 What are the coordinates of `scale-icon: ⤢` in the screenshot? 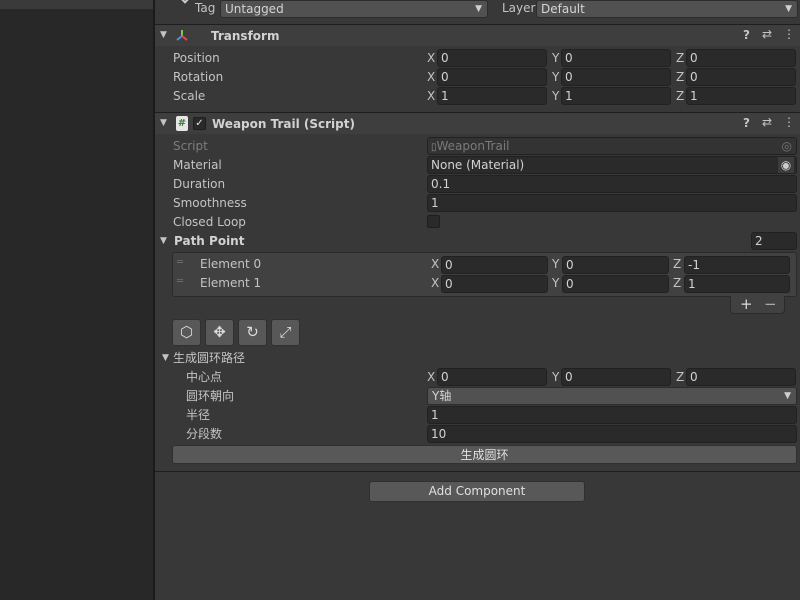 It's located at (285, 332).